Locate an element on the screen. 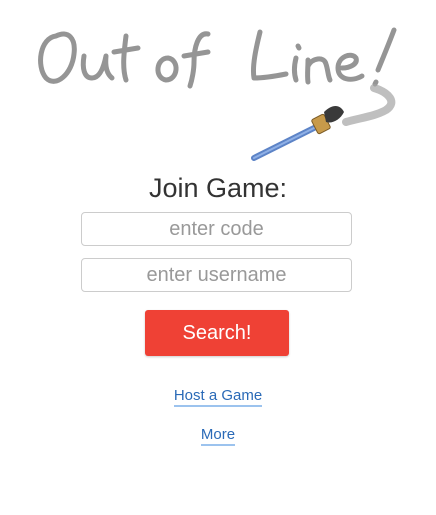 This screenshot has width=436, height=515. host-link-row: Host a Game is located at coordinates (218, 397).